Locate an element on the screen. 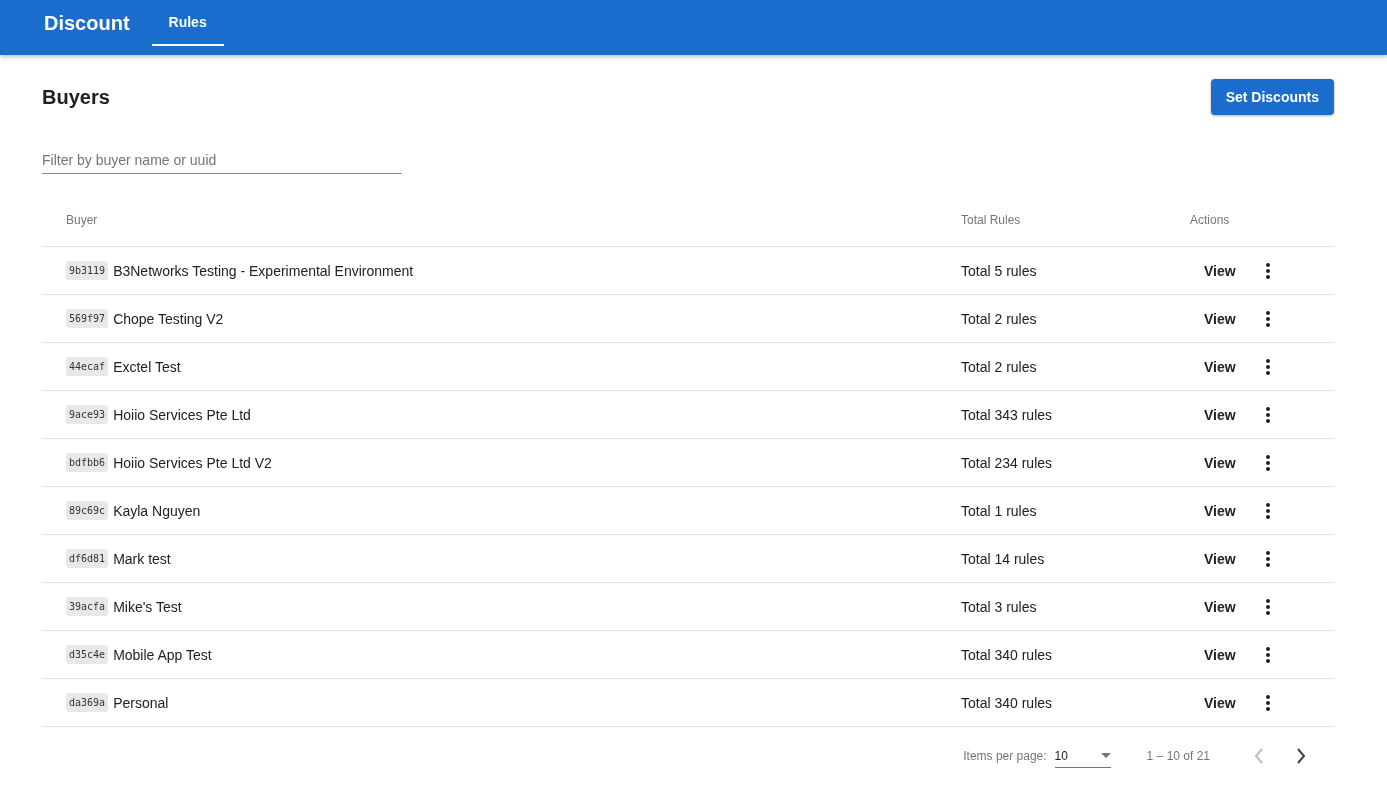 The image size is (1387, 790). next-page-icon is located at coordinates (1301, 756).